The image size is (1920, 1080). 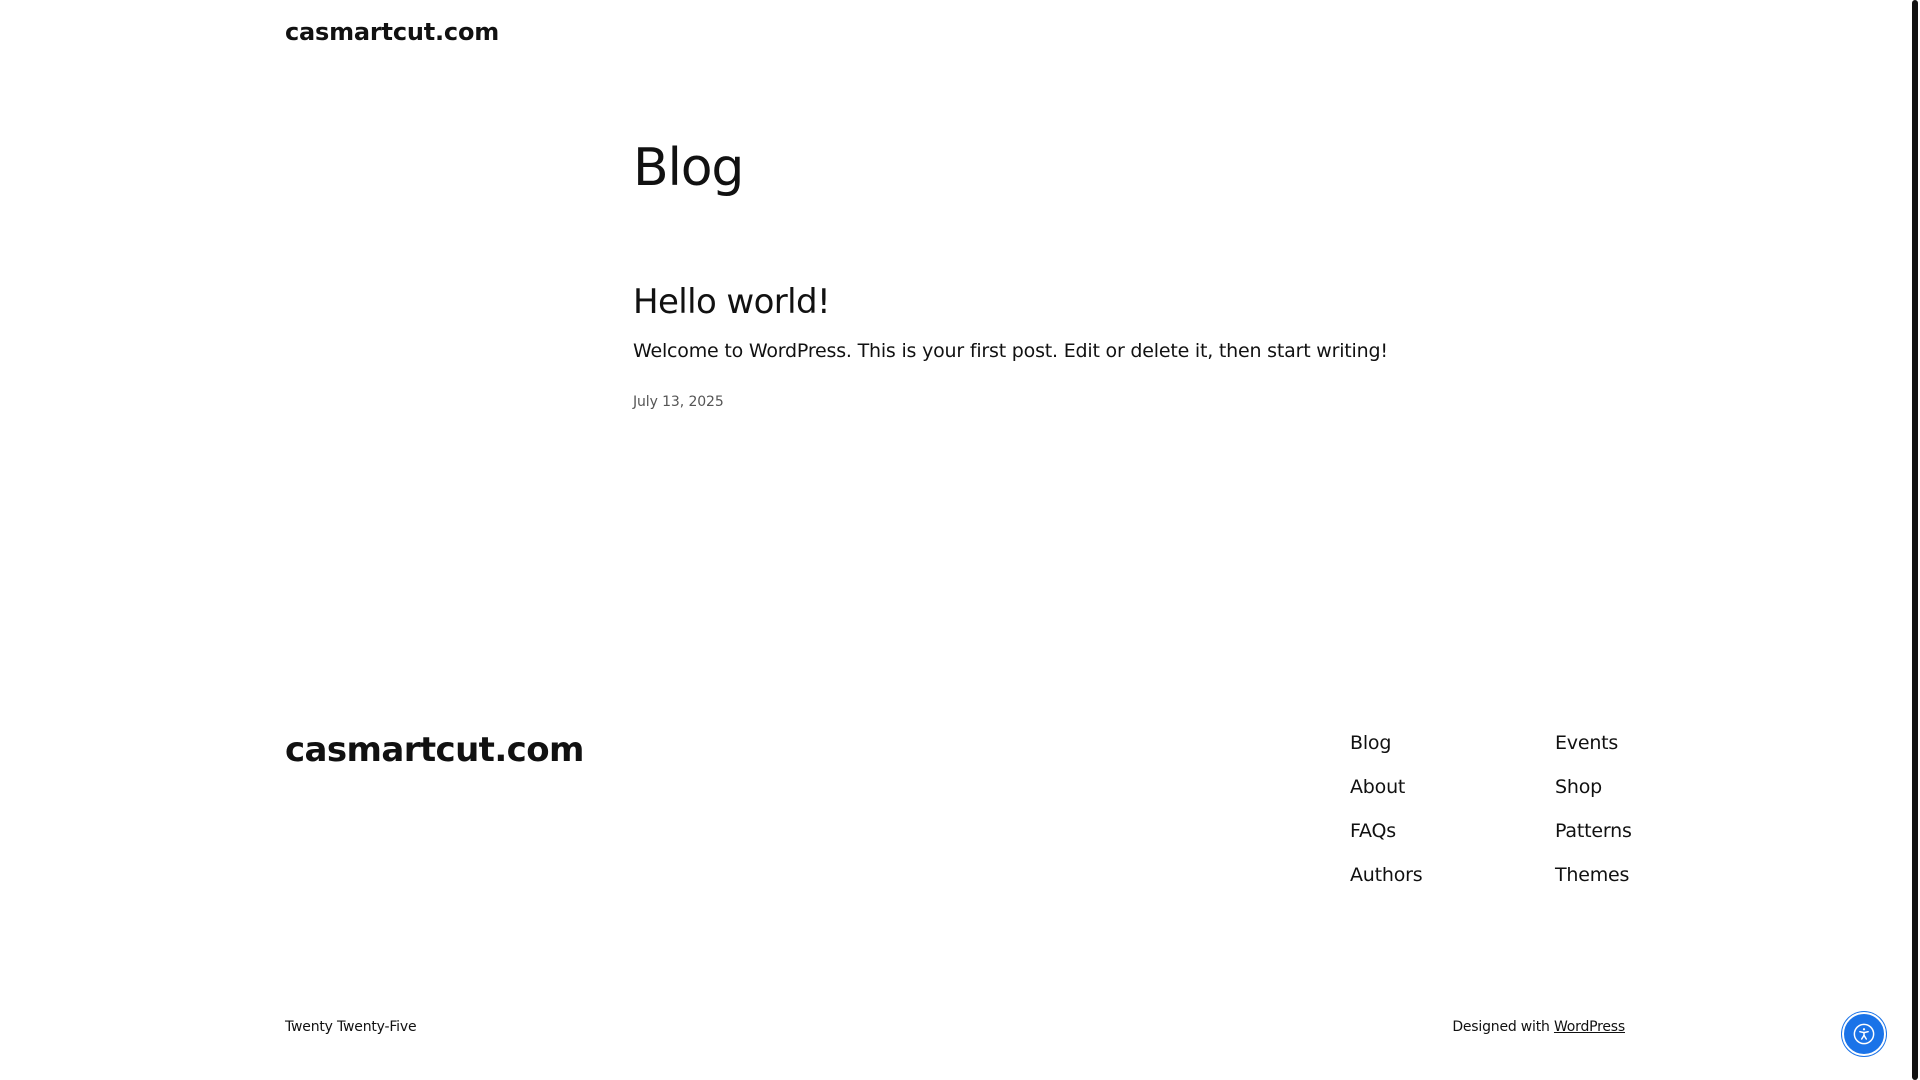 What do you see at coordinates (1593, 831) in the screenshot?
I see `footer-link-patterns: Patterns` at bounding box center [1593, 831].